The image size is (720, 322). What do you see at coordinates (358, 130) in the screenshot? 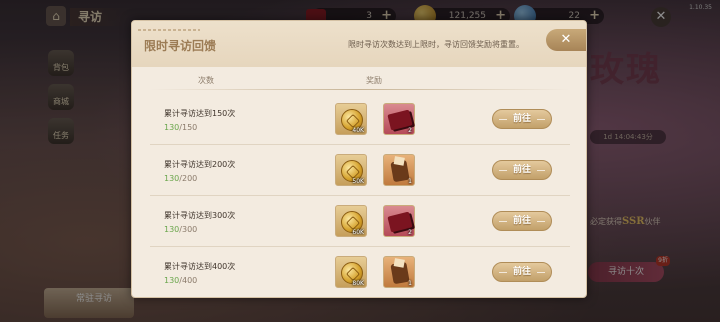
I see `reward-qty: 40K` at bounding box center [358, 130].